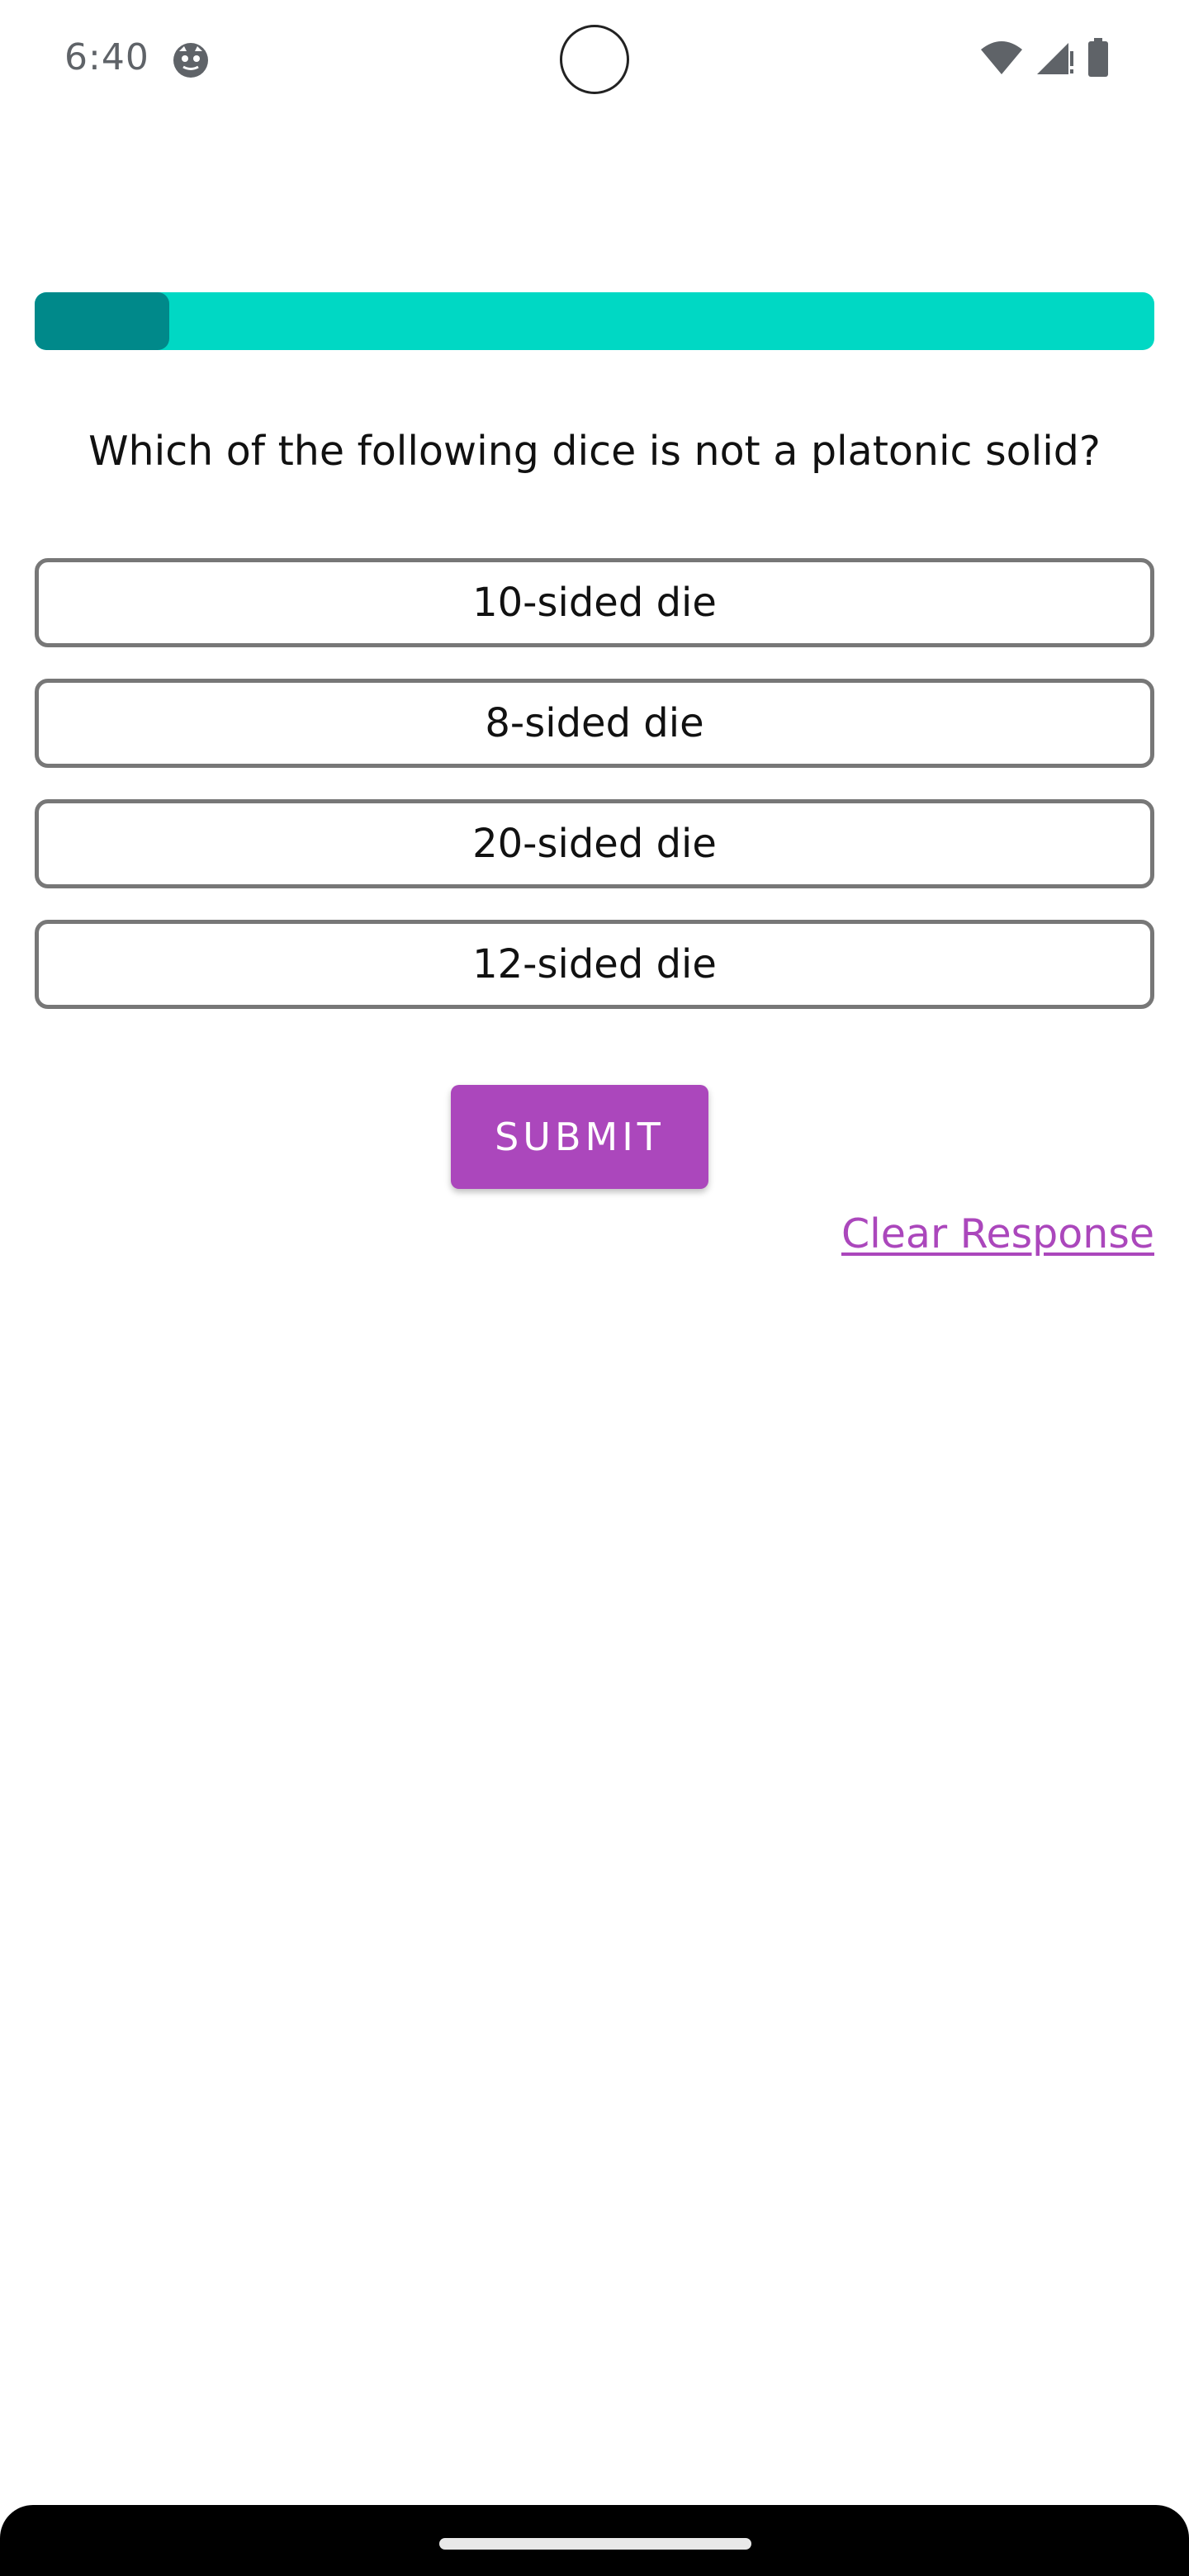 This screenshot has width=1189, height=2576. What do you see at coordinates (1055, 59) in the screenshot?
I see `signal-icon` at bounding box center [1055, 59].